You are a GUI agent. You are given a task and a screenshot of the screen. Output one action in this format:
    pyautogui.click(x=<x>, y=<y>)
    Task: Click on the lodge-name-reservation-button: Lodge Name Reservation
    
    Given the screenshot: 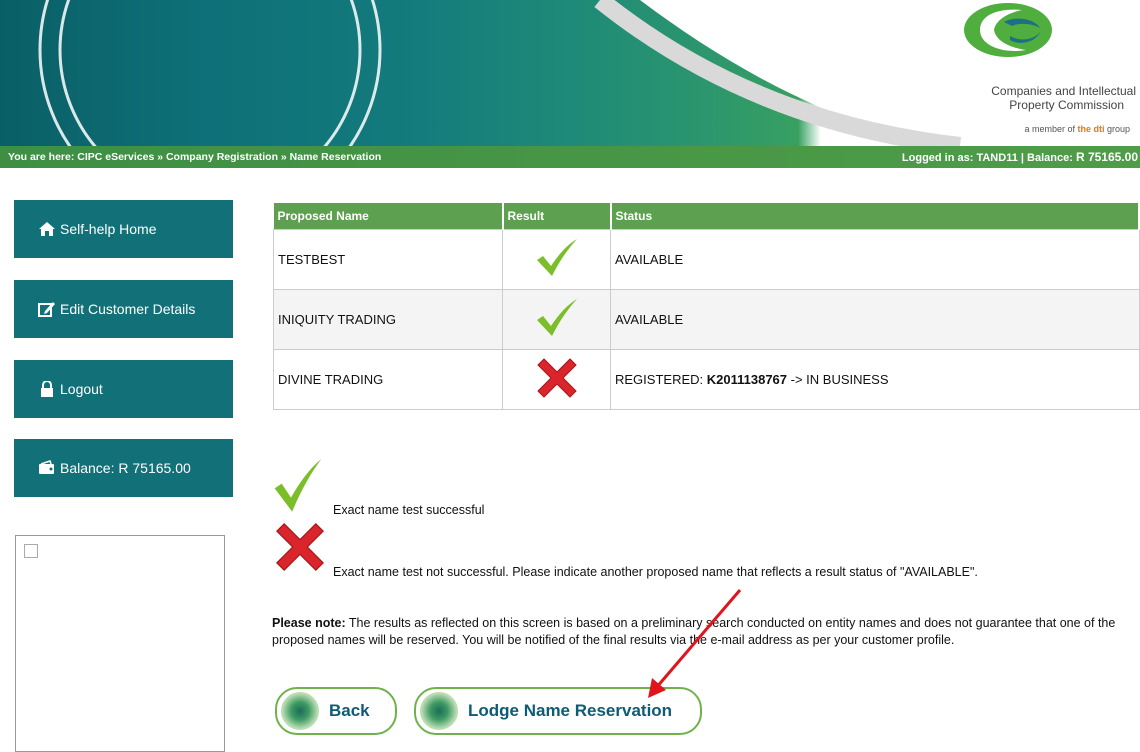 What is the action you would take?
    pyautogui.click(x=558, y=711)
    